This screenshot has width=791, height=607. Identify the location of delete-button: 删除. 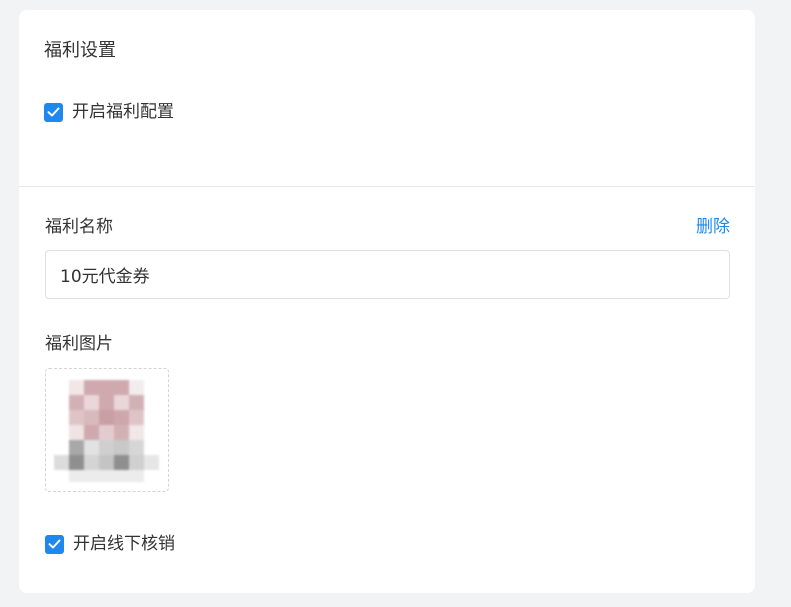
(713, 227).